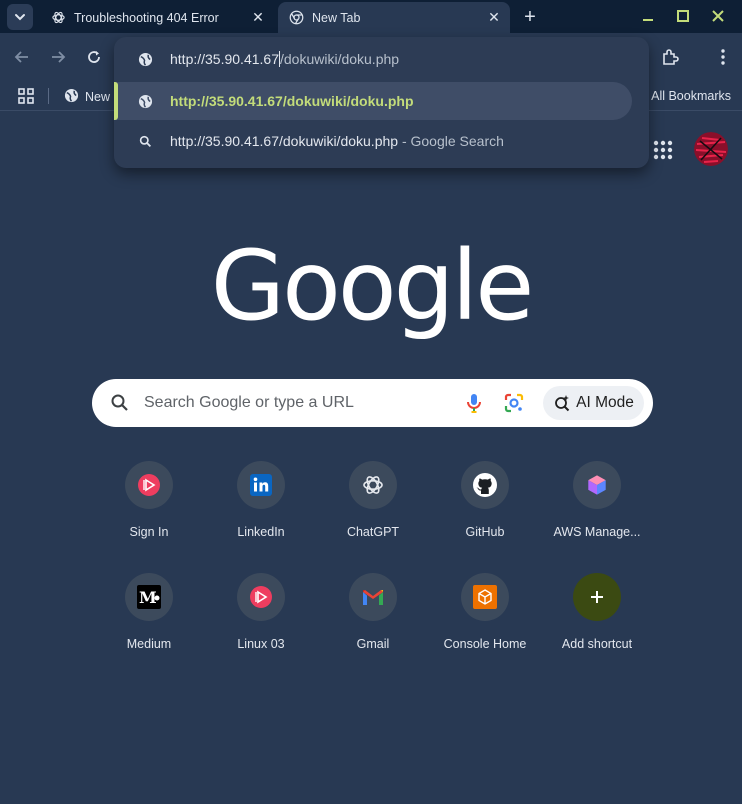 Image resolution: width=742 pixels, height=804 pixels. What do you see at coordinates (683, 16) in the screenshot?
I see `maximize-icon` at bounding box center [683, 16].